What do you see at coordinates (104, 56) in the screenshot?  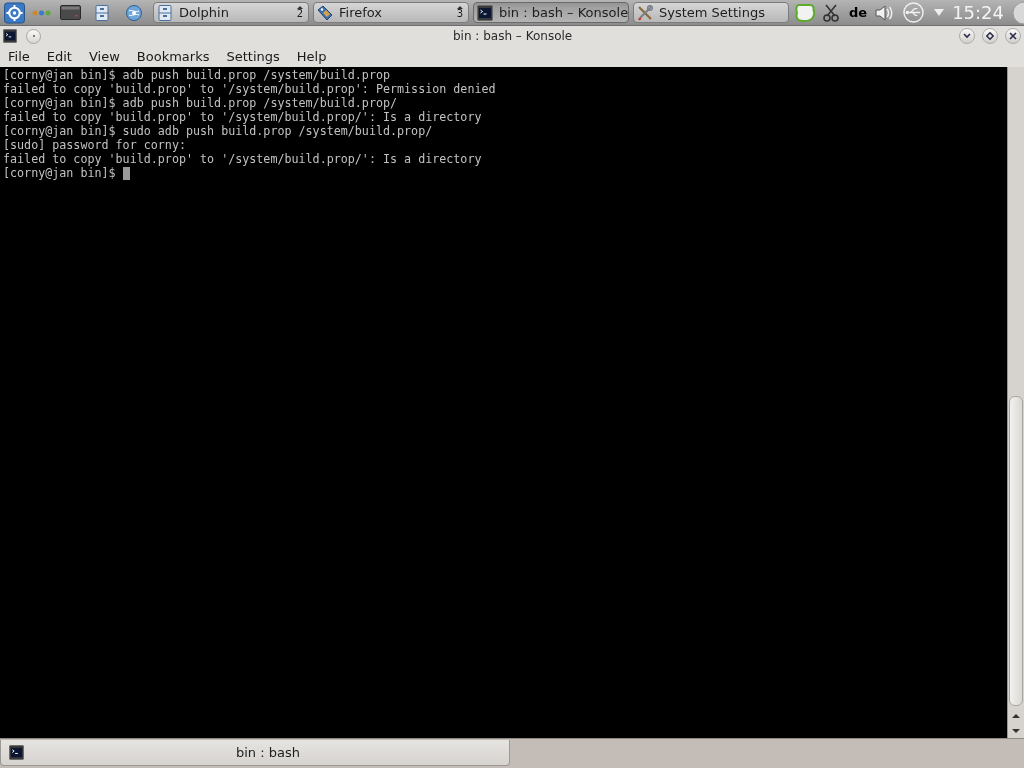 I see `menu-item: View` at bounding box center [104, 56].